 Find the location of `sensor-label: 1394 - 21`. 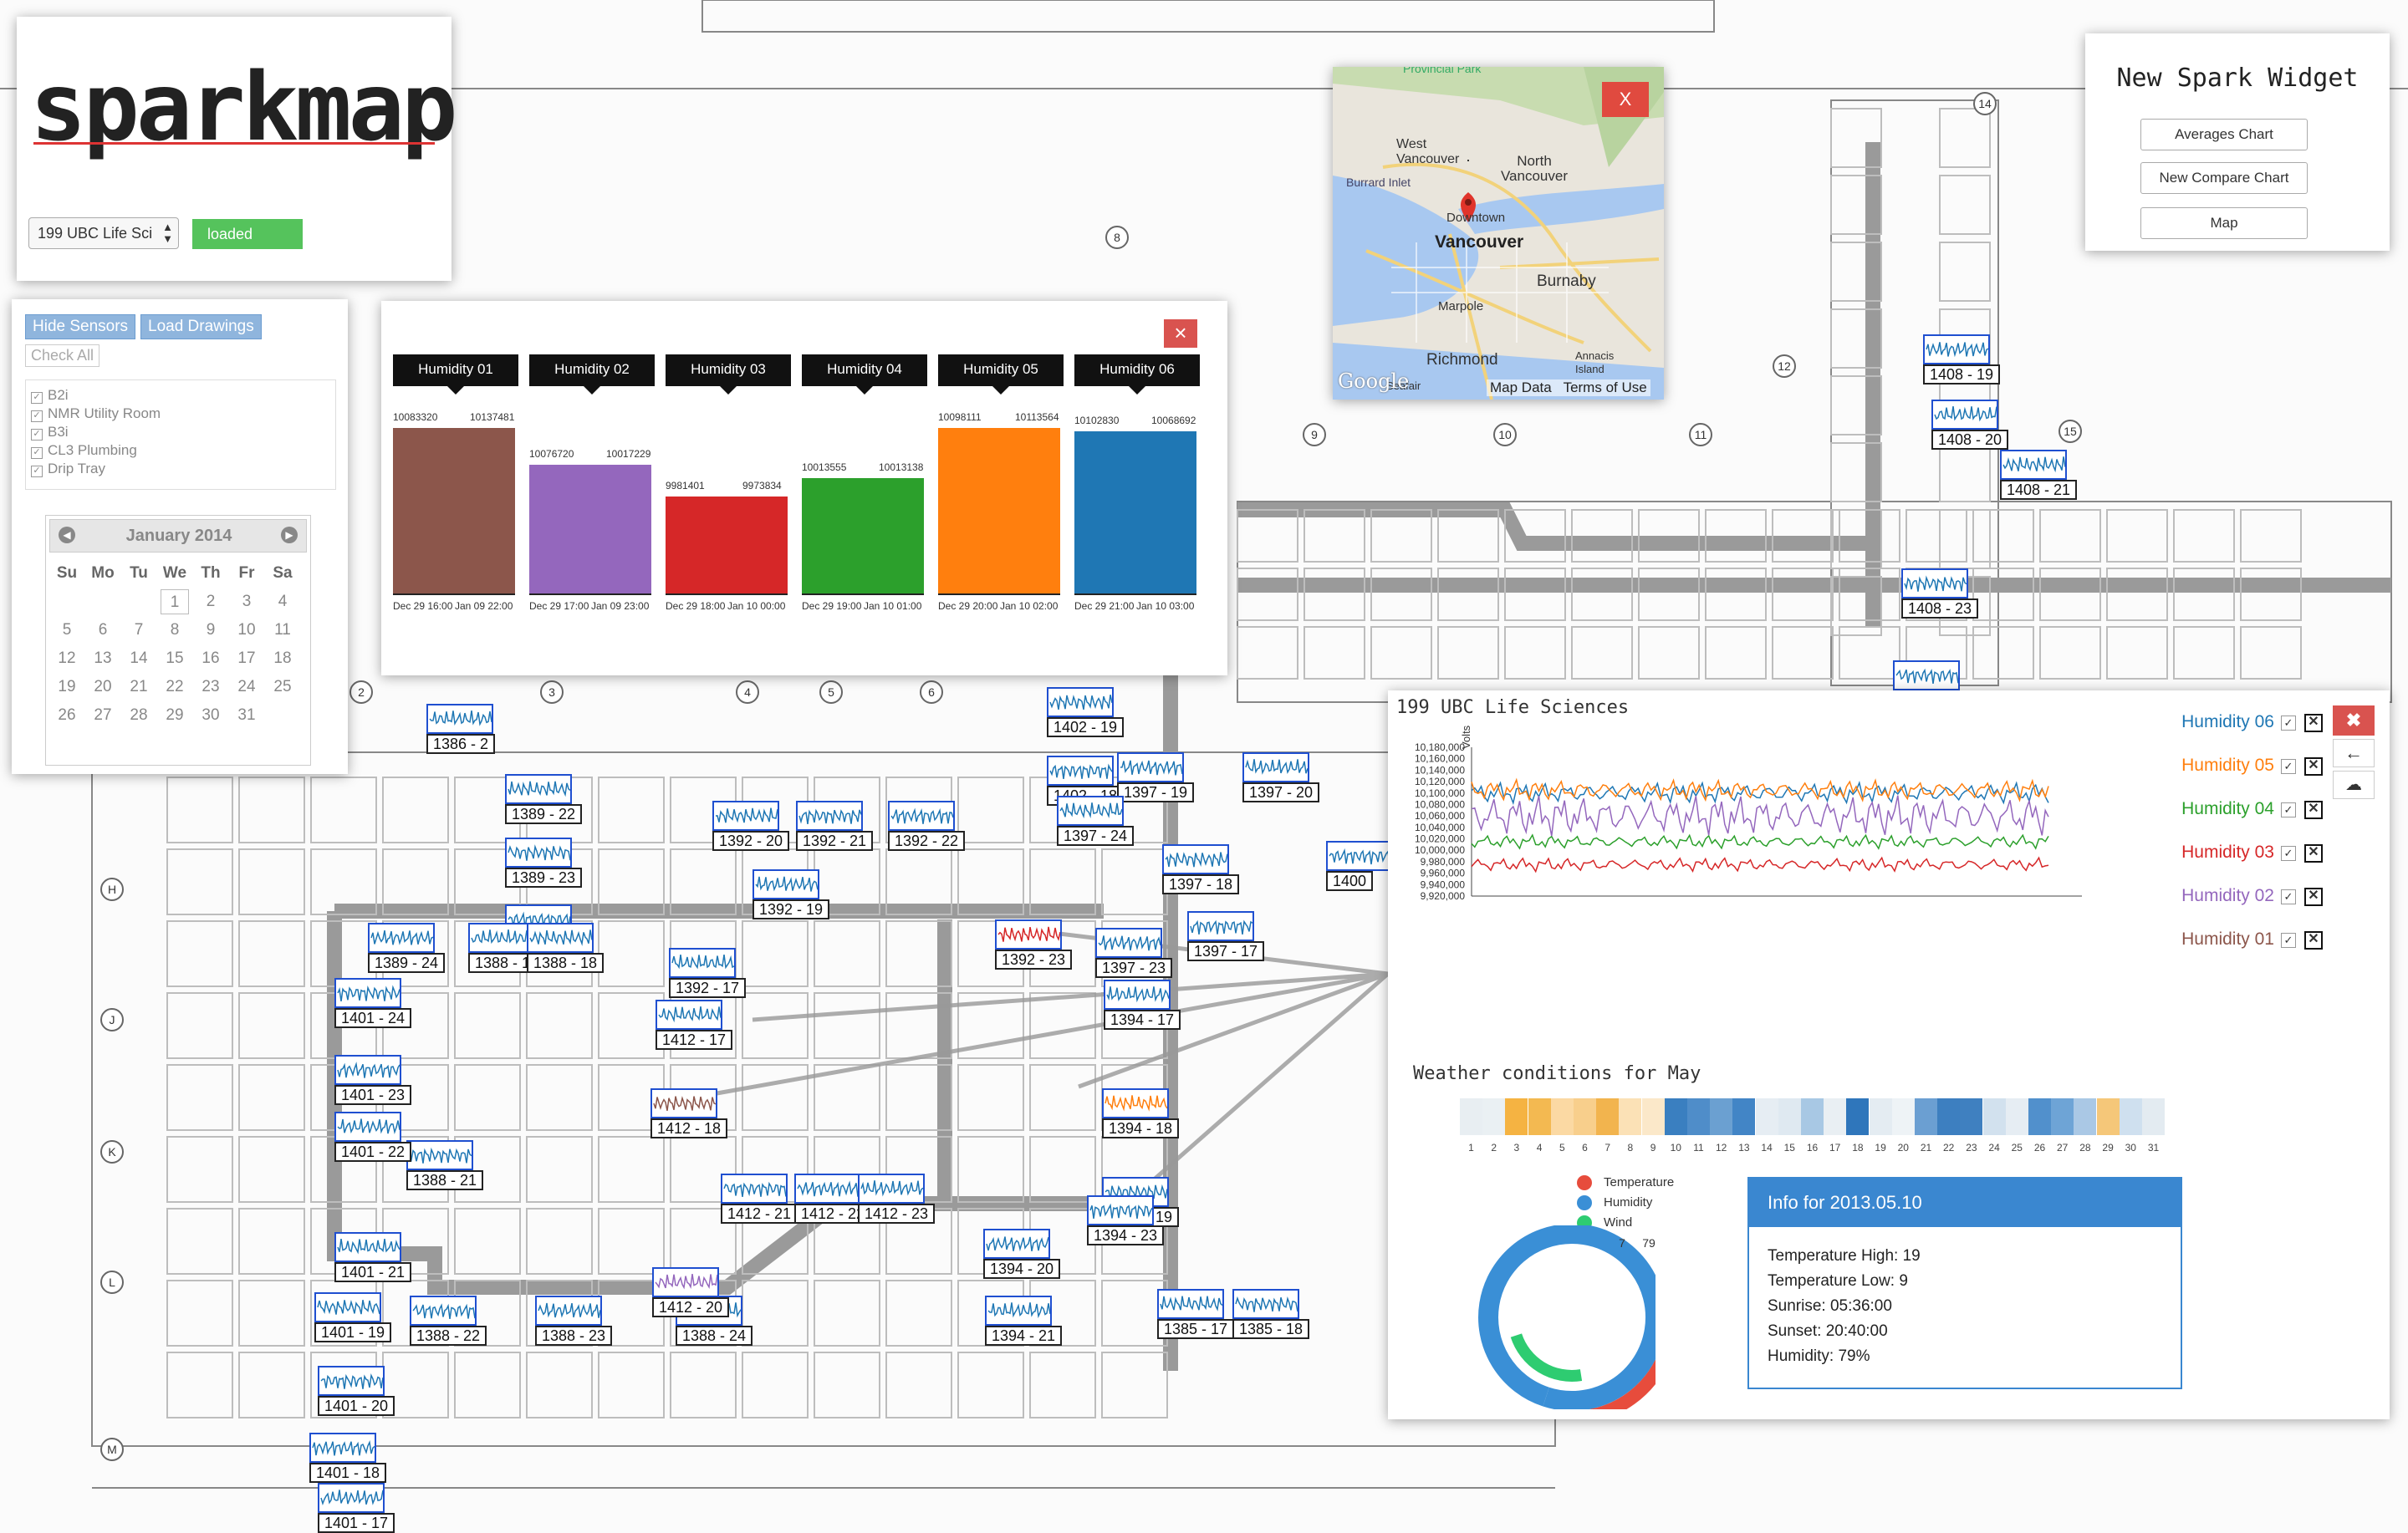

sensor-label: 1394 - 21 is located at coordinates (1024, 1336).